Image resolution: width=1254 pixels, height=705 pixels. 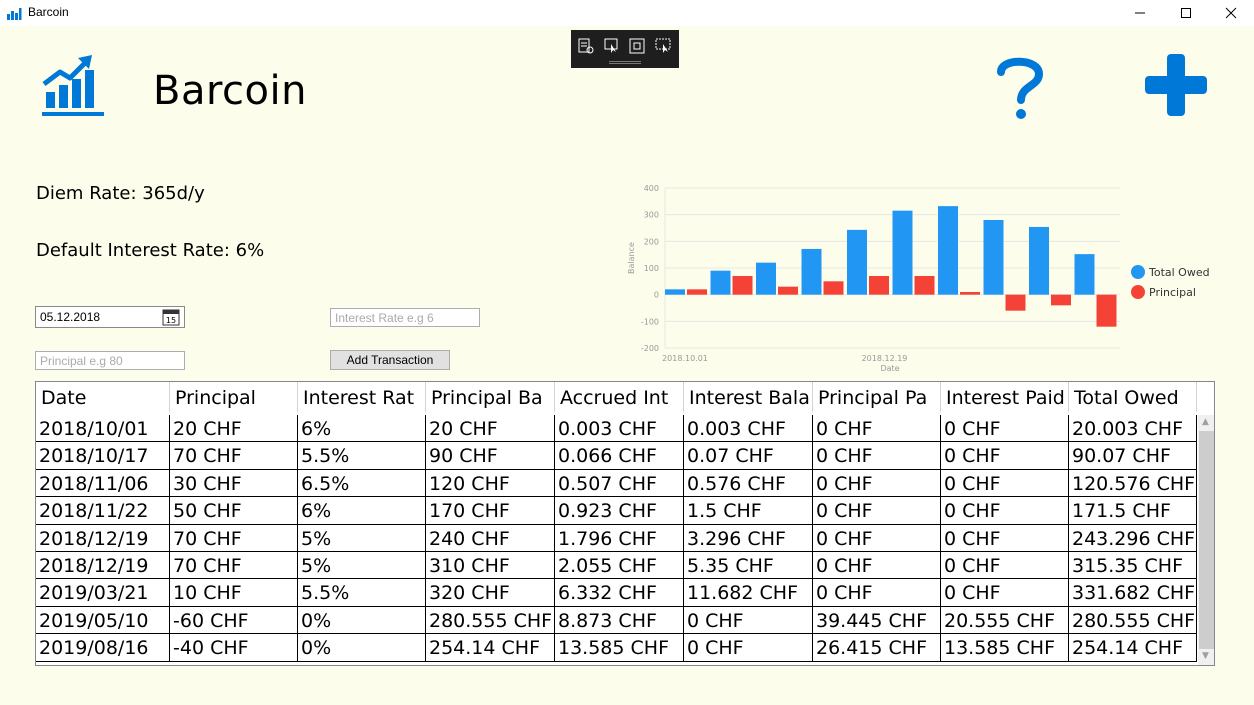 What do you see at coordinates (362, 483) in the screenshot?
I see `table-cell: 6.5%` at bounding box center [362, 483].